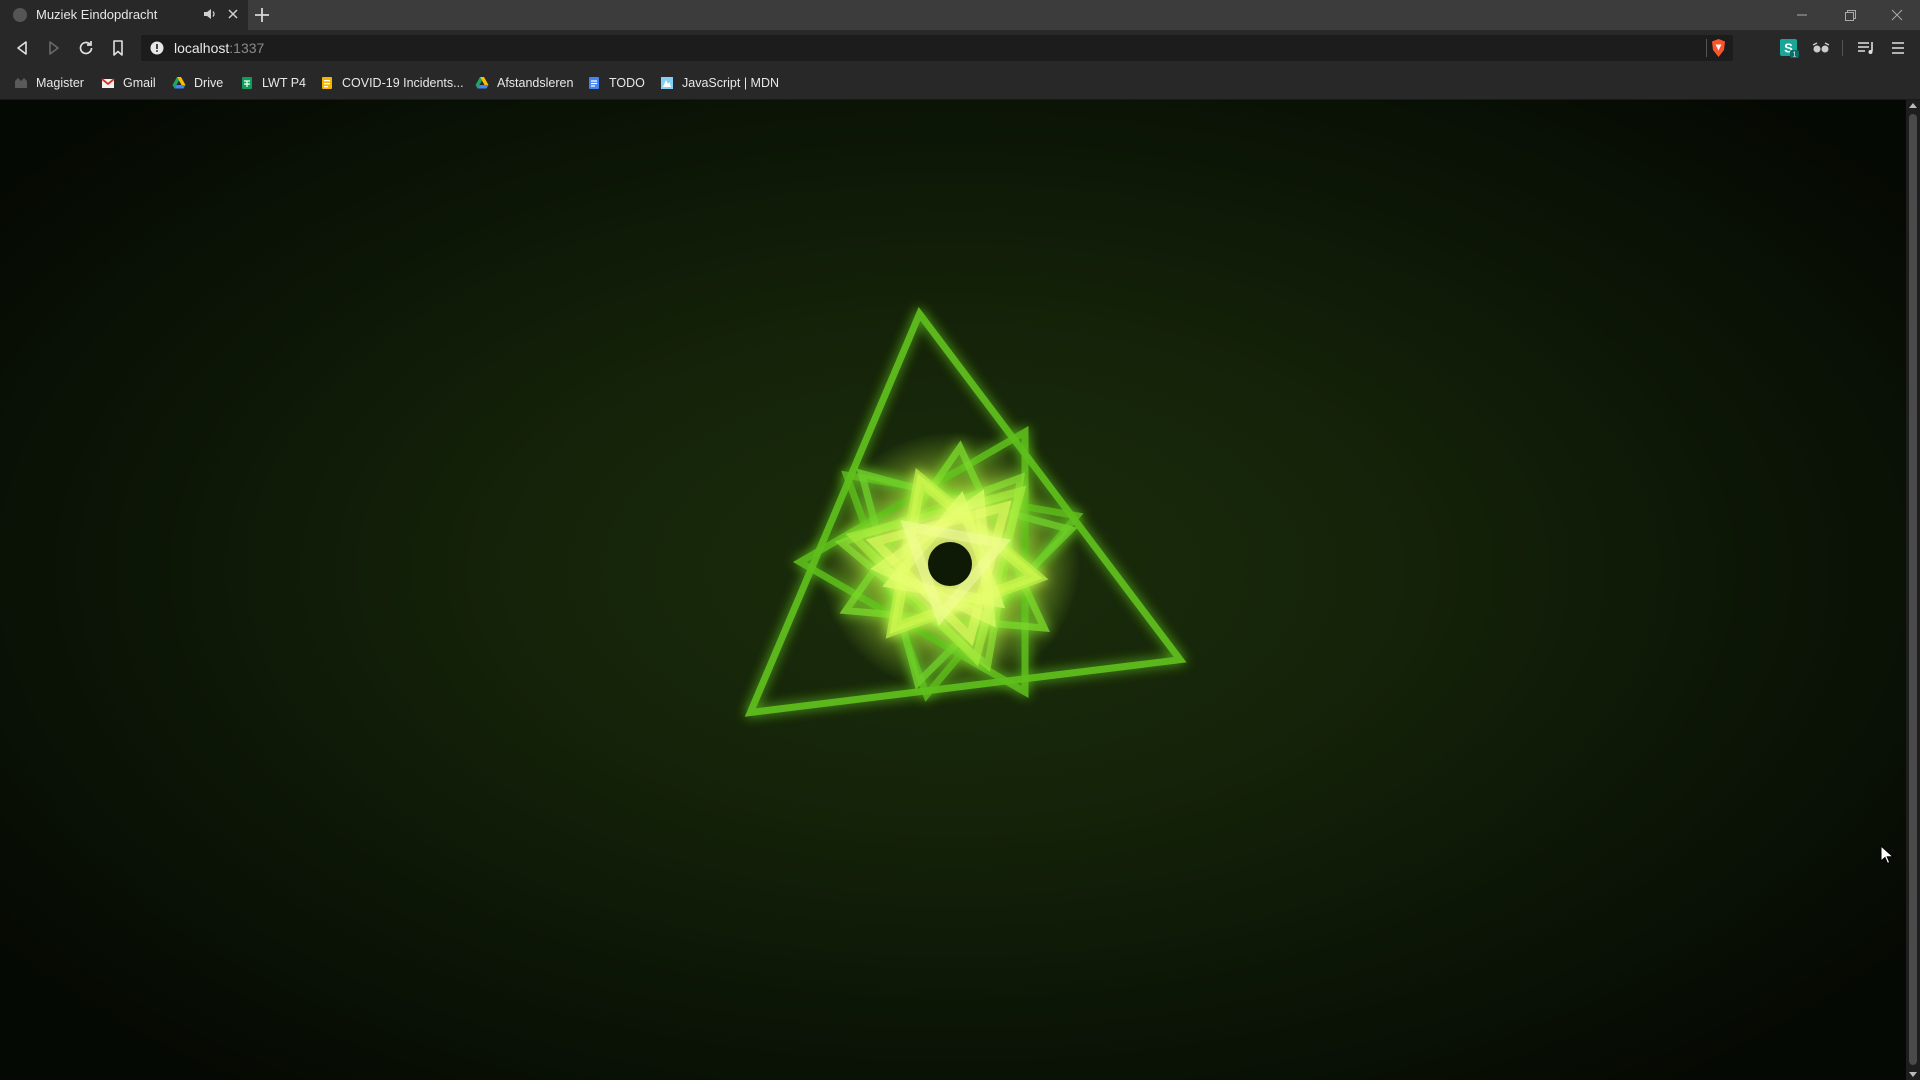 This screenshot has height=1080, width=1920. Describe the element at coordinates (210, 14) in the screenshot. I see `speaker-icon` at that location.